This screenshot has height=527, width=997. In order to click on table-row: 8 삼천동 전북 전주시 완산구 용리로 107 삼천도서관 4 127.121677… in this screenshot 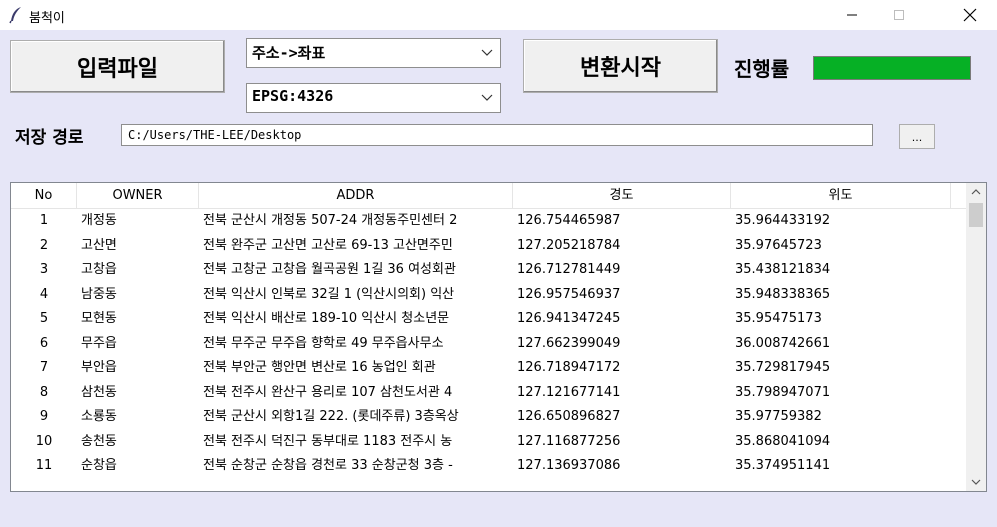, I will do `click(488, 393)`.